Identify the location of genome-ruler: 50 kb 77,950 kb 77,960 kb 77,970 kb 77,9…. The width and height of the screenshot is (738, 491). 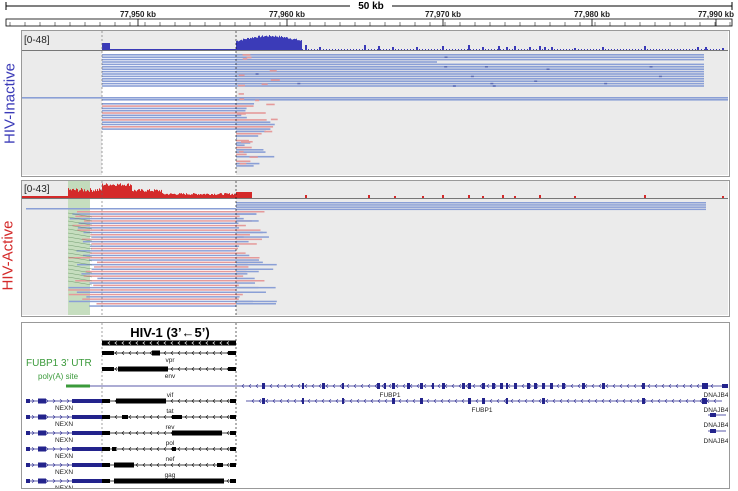
(369, 15).